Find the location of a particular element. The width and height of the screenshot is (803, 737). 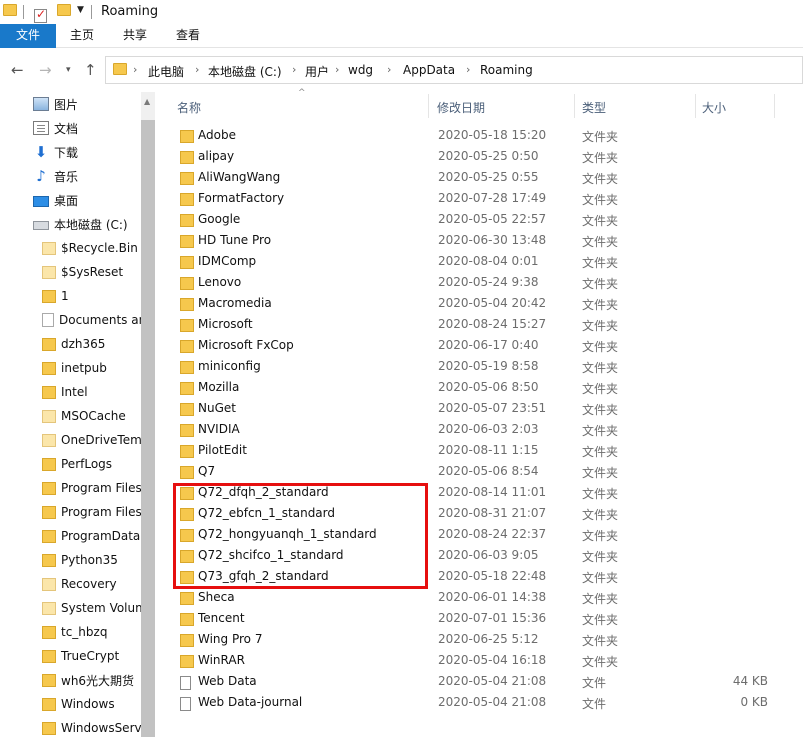

file-row: Q7 2020-05-06 8:54 文件夹 is located at coordinates (479, 472).